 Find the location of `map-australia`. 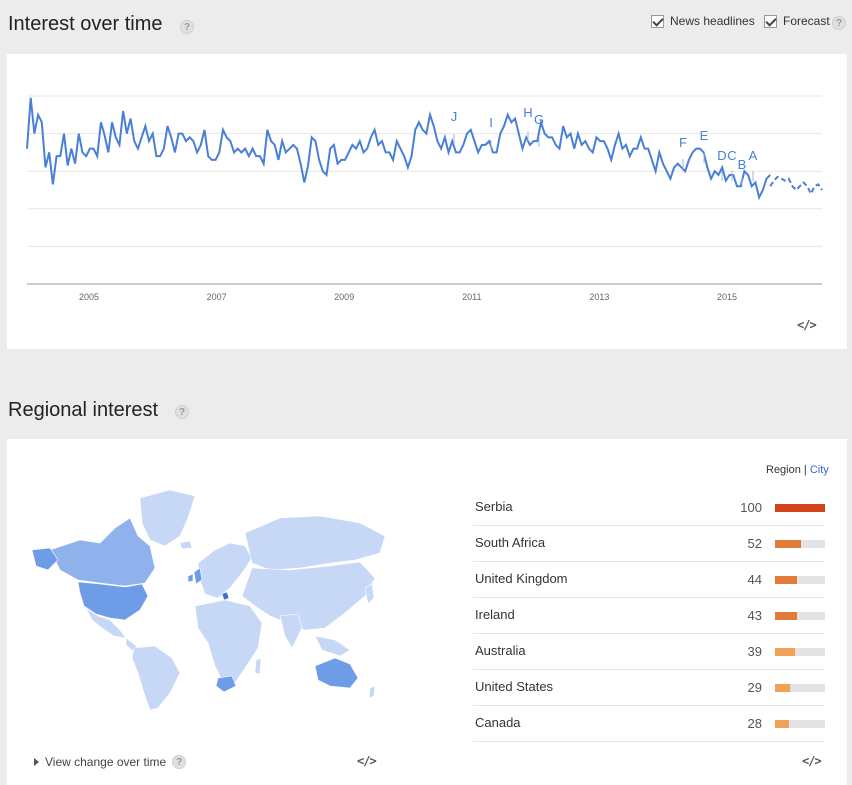

map-australia is located at coordinates (336, 673).